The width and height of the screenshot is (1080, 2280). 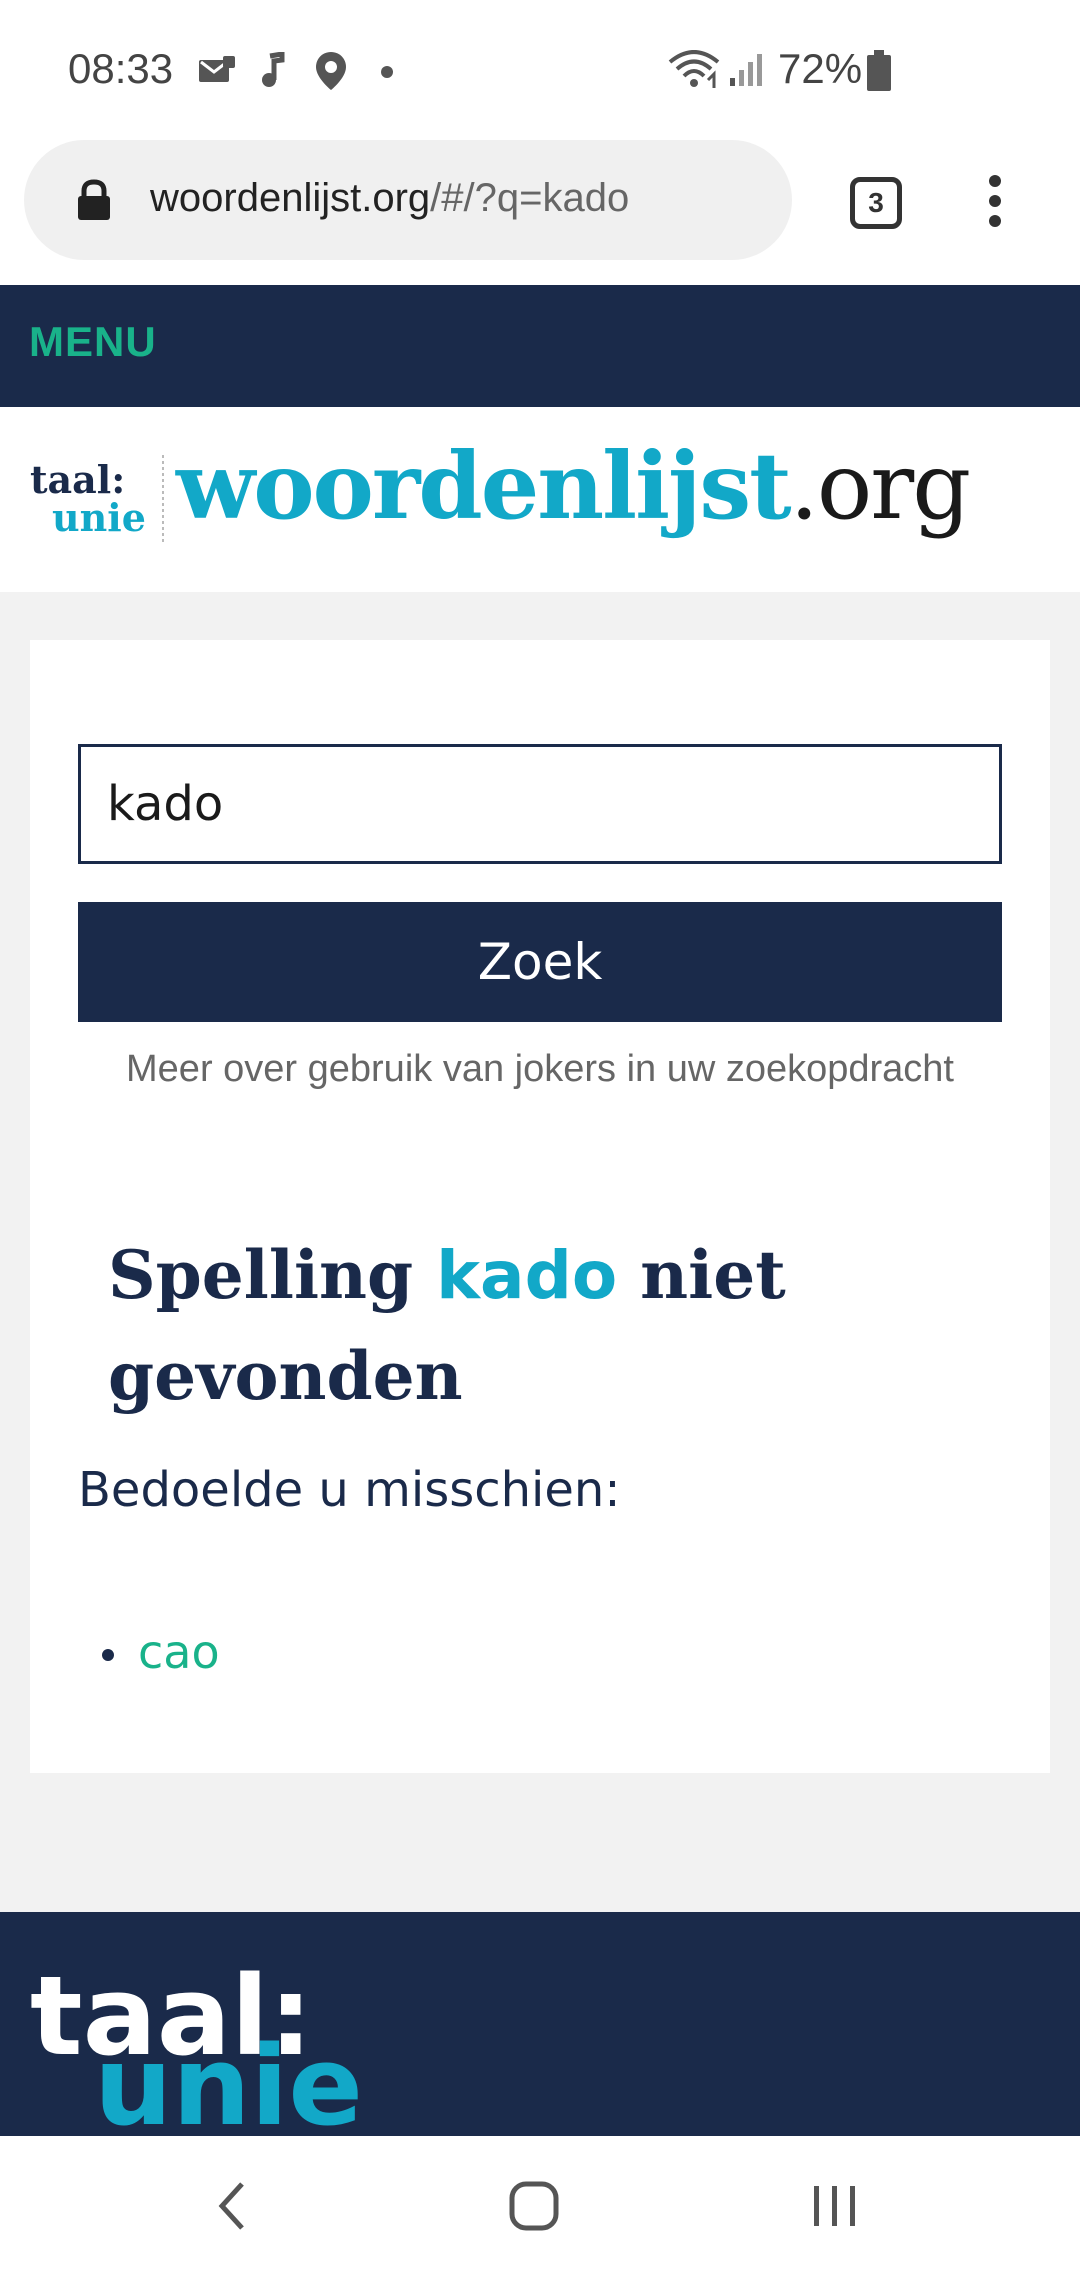 I want to click on site-title-main: woordenlijst, so click(x=484, y=486).